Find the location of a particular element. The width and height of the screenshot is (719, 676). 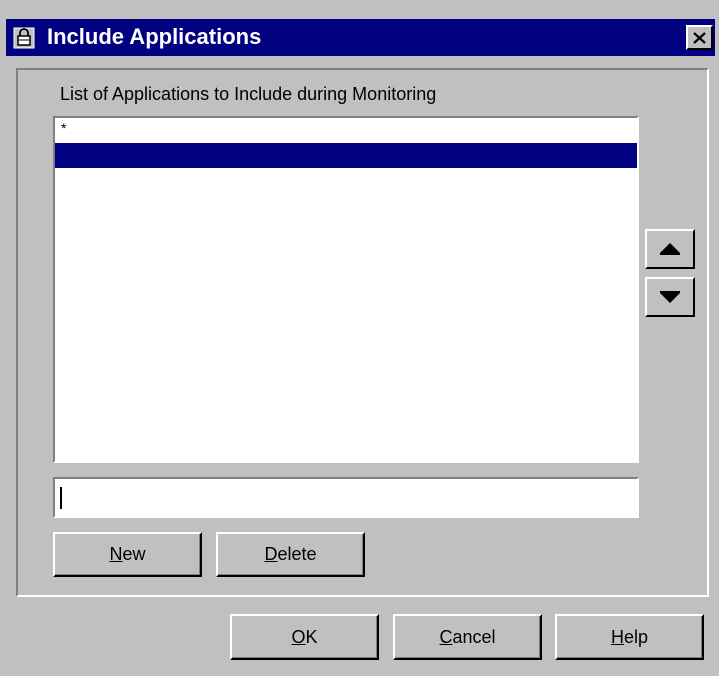

arrow-down-icon is located at coordinates (670, 297).